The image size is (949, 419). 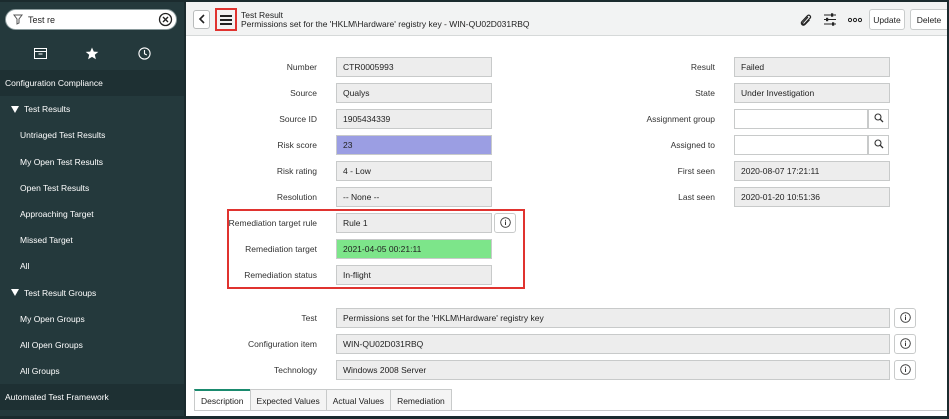 What do you see at coordinates (414, 223) in the screenshot?
I see `remediation-target-rule-field: Rule 1` at bounding box center [414, 223].